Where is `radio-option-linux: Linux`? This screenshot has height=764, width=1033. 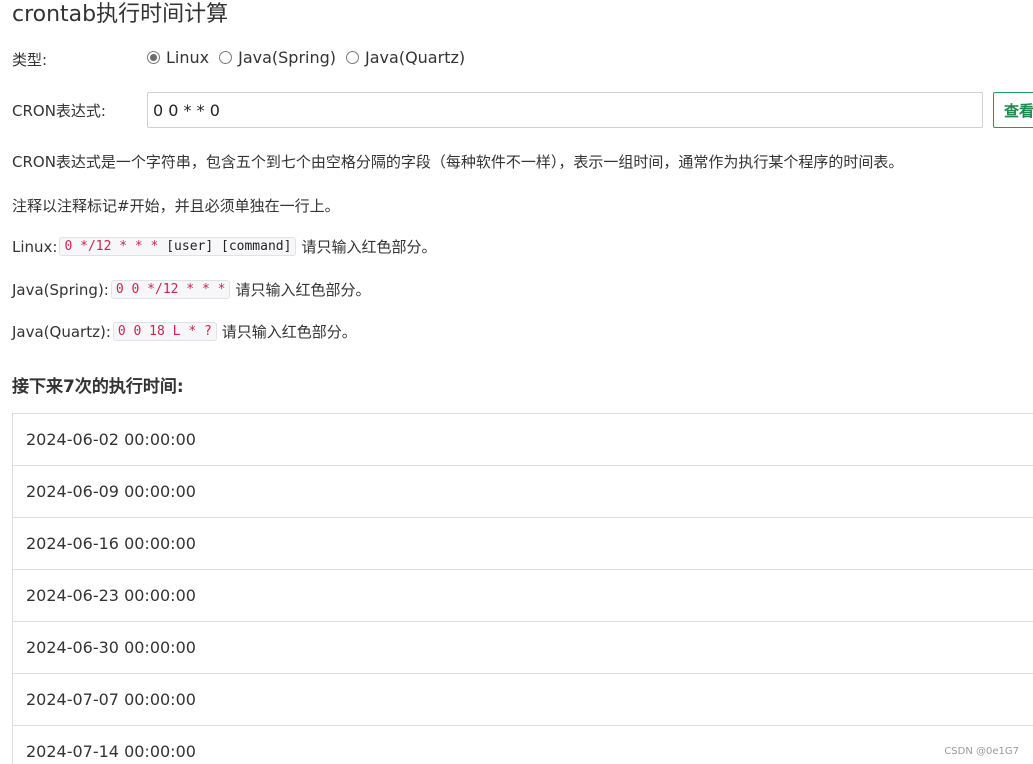
radio-option-linux: Linux is located at coordinates (178, 57).